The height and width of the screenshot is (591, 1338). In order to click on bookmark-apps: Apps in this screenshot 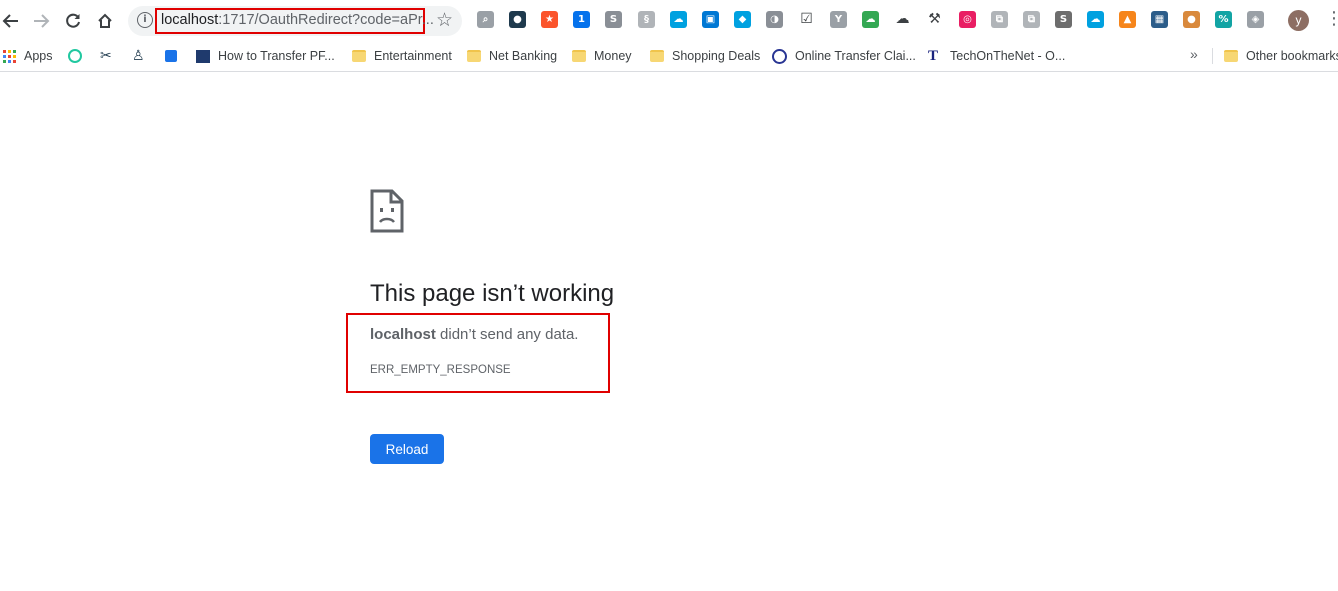, I will do `click(28, 56)`.